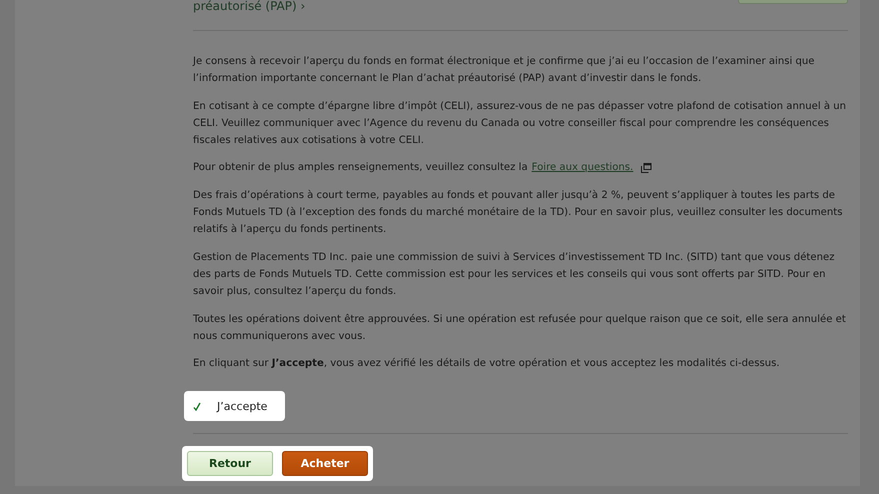 Image resolution: width=879 pixels, height=494 pixels. What do you see at coordinates (360, 168) in the screenshot?
I see `paragraph: Pour obtenir de plus amples renseignements, veuillez consultez la` at bounding box center [360, 168].